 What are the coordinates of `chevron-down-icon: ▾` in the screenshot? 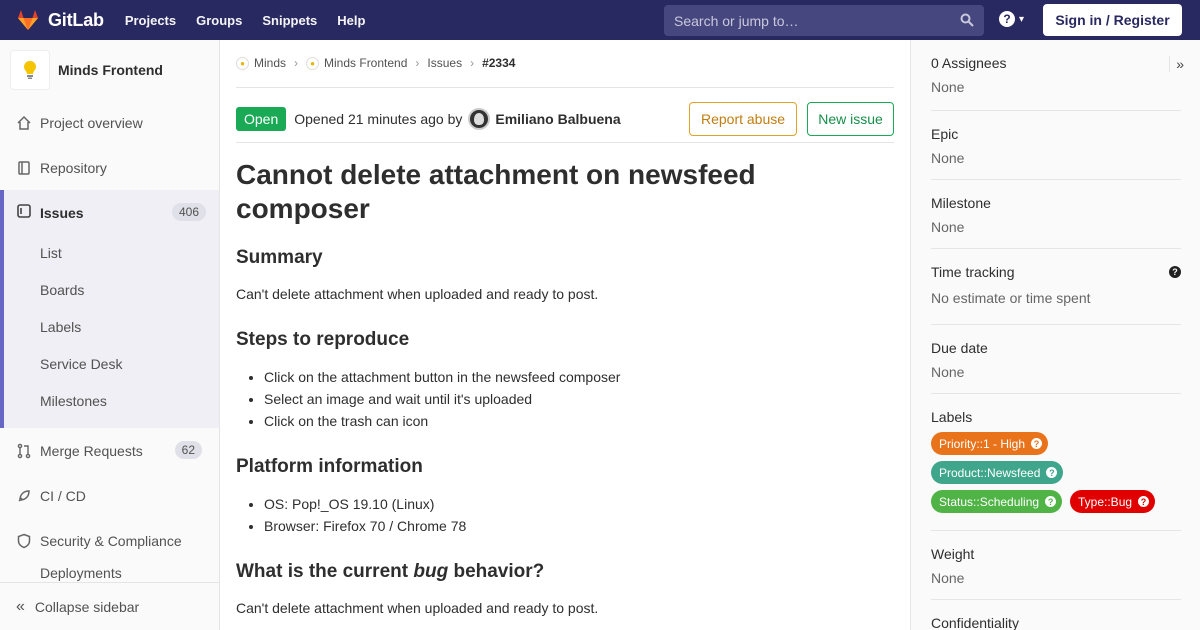 It's located at (1022, 19).